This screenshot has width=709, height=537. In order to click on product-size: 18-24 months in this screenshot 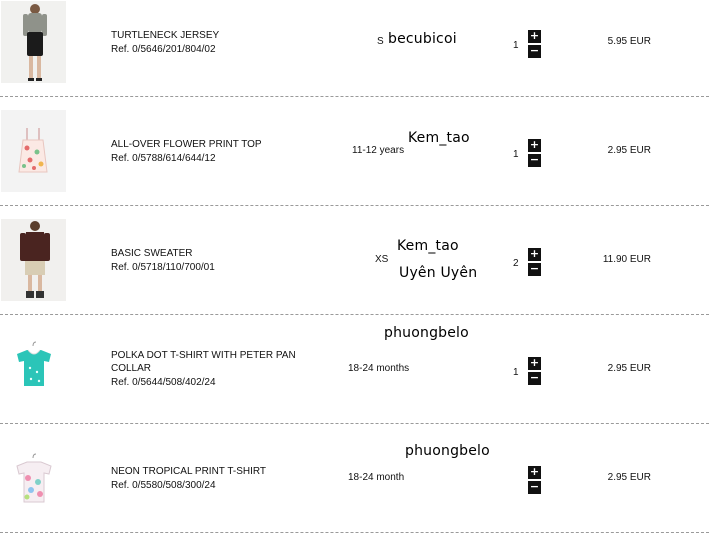, I will do `click(379, 368)`.